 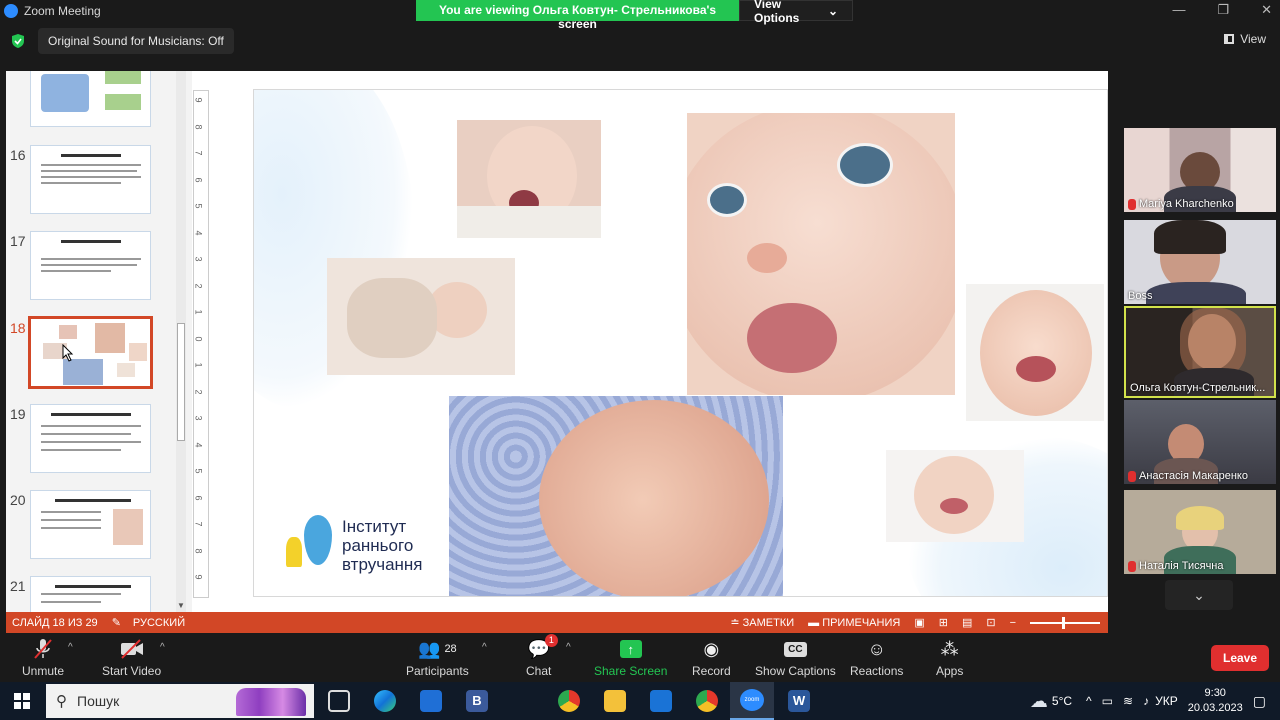 What do you see at coordinates (1065, 622) in the screenshot?
I see `zoom-slider` at bounding box center [1065, 622].